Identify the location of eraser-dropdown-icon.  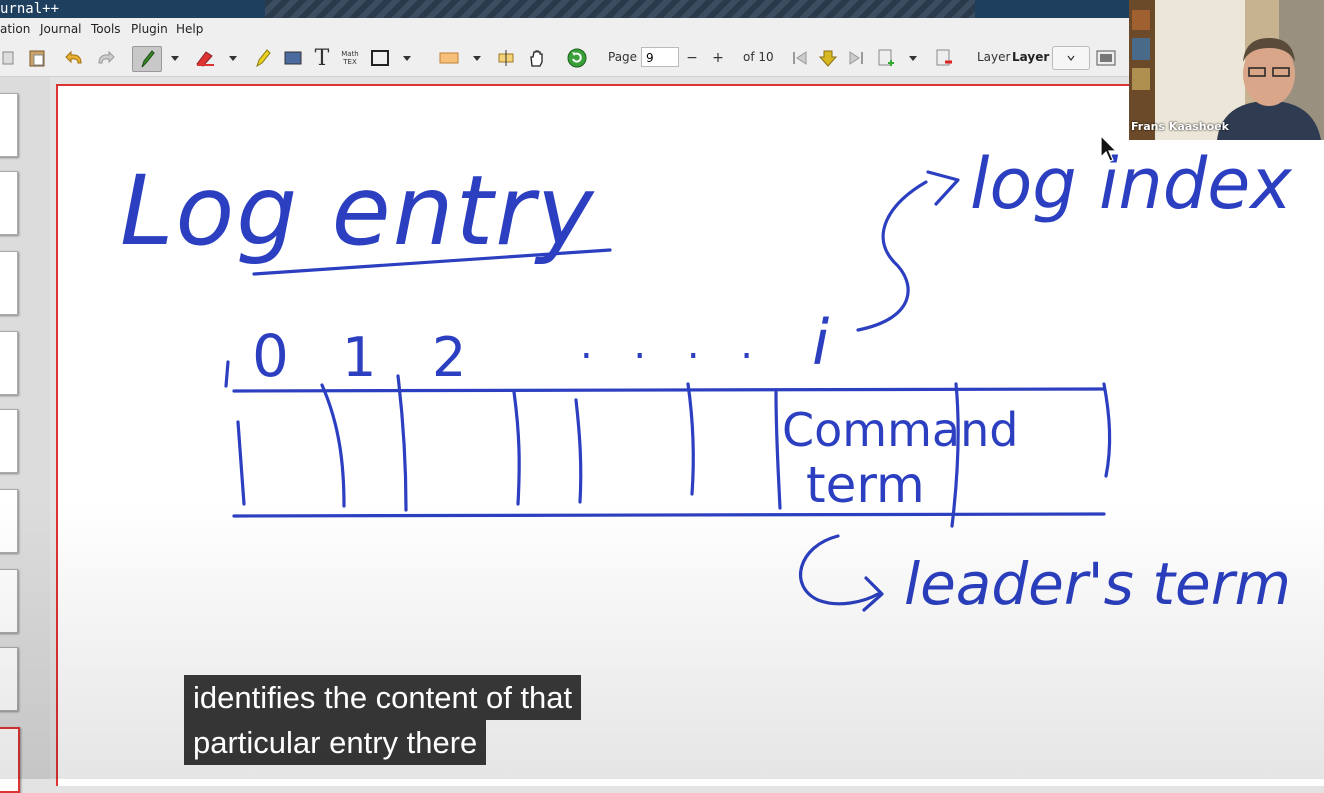
(233, 58).